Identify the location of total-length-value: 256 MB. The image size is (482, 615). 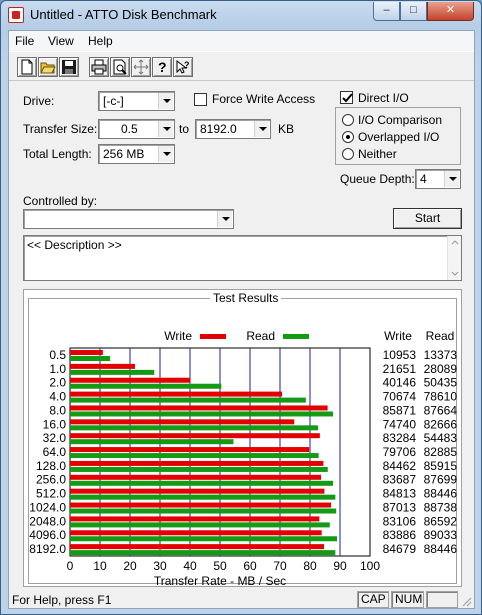
(124, 154).